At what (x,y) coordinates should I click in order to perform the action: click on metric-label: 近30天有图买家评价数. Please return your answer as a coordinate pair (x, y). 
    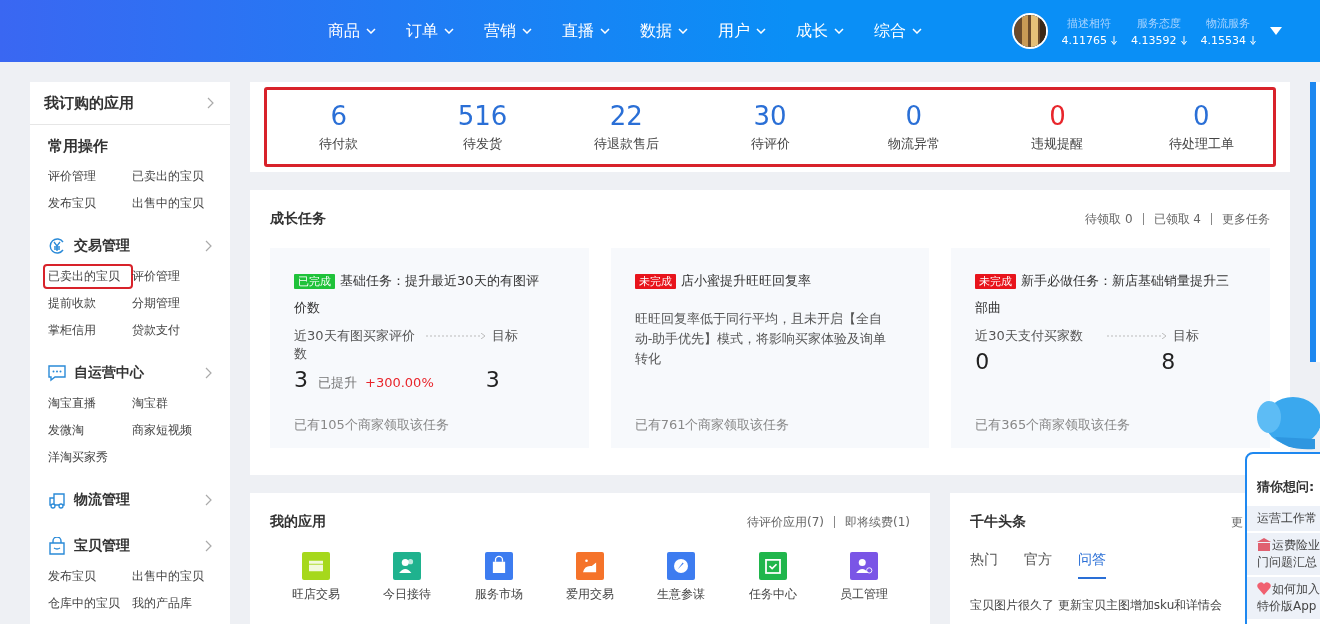
    Looking at the image, I should click on (355, 345).